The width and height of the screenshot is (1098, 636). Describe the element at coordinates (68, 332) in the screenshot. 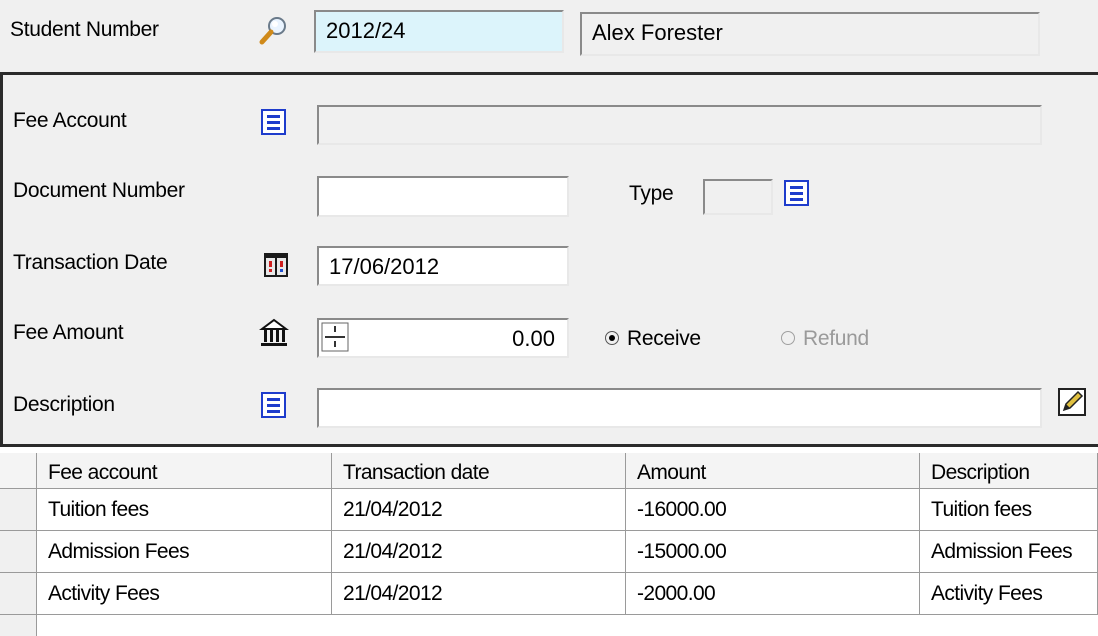

I see `fee-amount-label: Fee Amount` at that location.